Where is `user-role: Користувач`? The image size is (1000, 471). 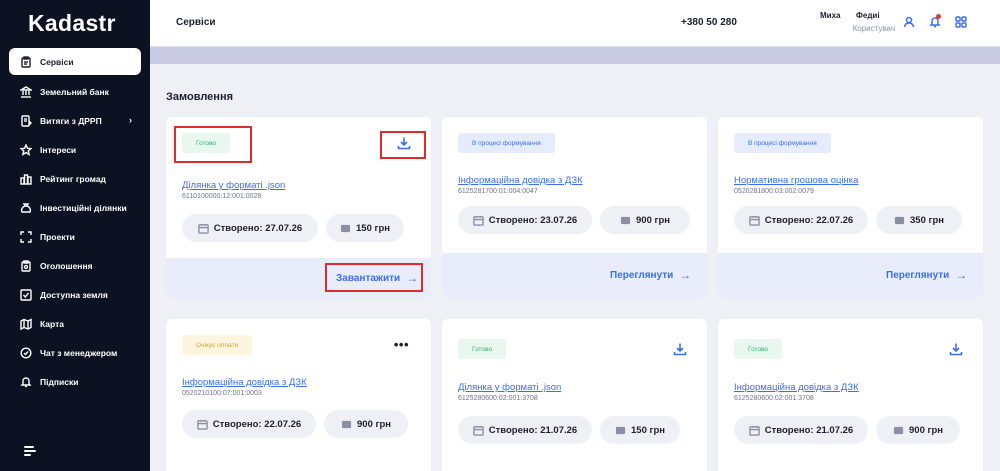 user-role: Користувач is located at coordinates (873, 28).